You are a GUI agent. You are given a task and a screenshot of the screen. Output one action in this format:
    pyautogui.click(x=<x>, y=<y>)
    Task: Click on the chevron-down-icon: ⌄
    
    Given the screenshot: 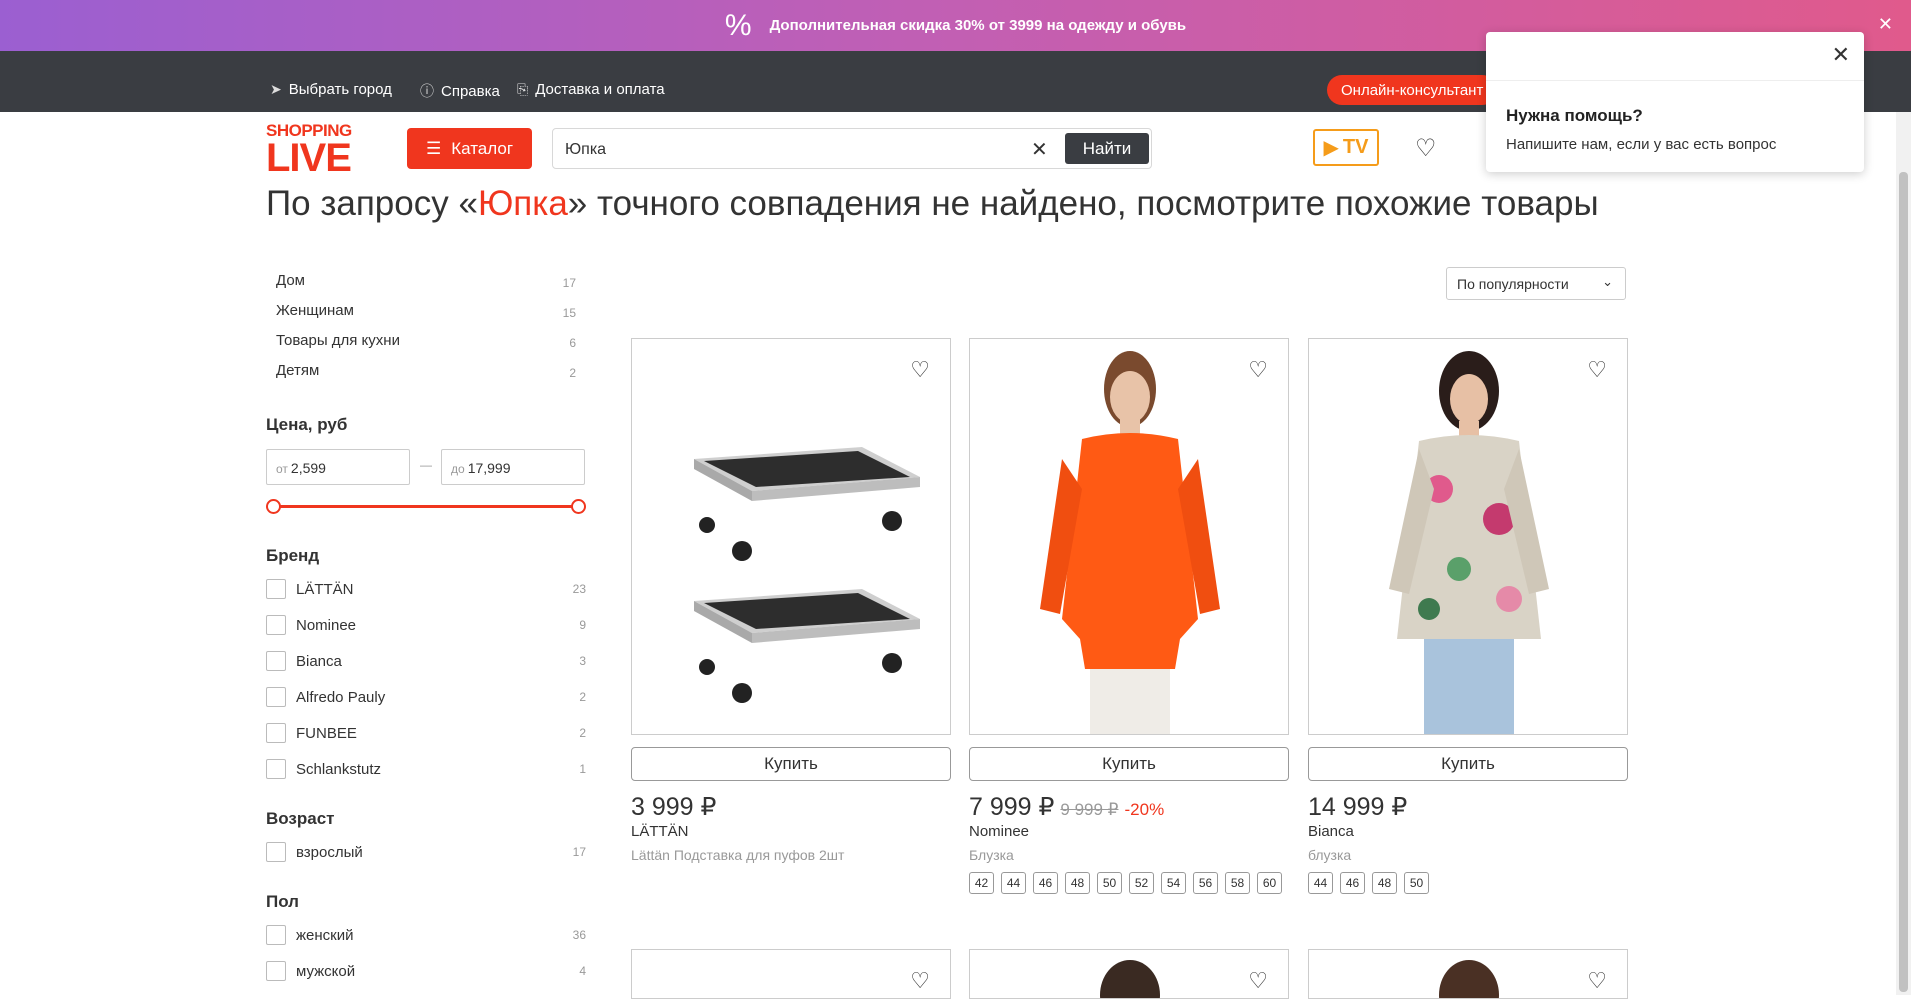 What is the action you would take?
    pyautogui.click(x=1607, y=281)
    